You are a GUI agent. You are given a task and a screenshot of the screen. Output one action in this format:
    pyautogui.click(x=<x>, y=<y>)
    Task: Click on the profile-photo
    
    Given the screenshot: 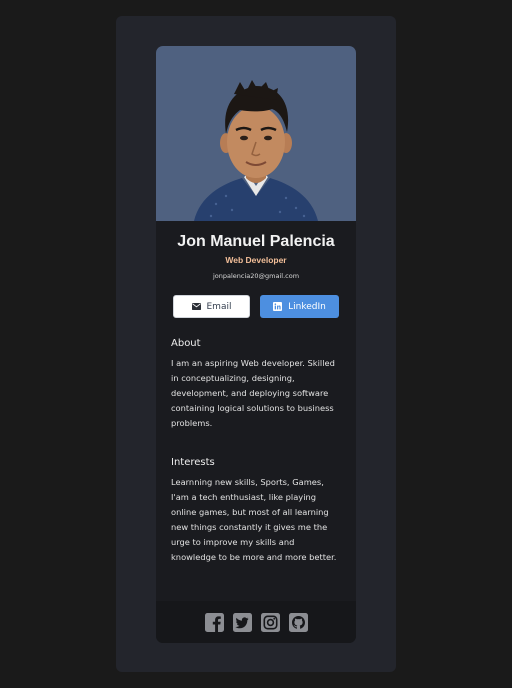 What is the action you would take?
    pyautogui.click(x=256, y=133)
    